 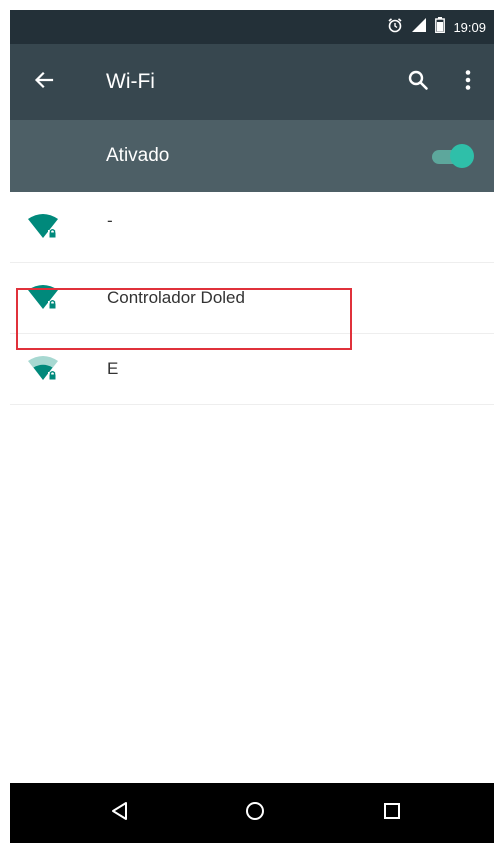 I want to click on status-bar: 19:09, so click(x=252, y=27).